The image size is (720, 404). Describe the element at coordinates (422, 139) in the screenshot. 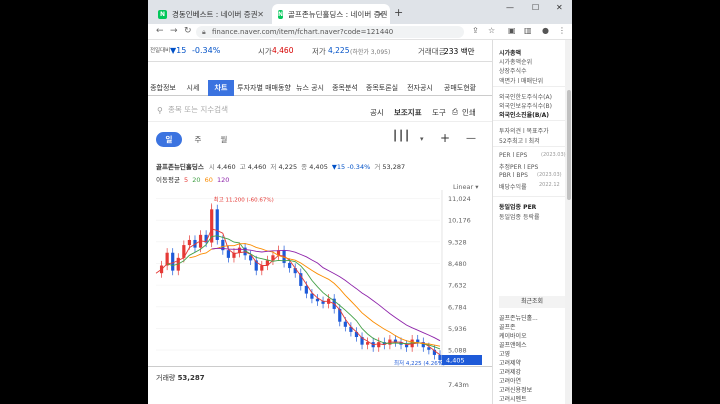

I see `chevron-down-icon: ▾` at that location.